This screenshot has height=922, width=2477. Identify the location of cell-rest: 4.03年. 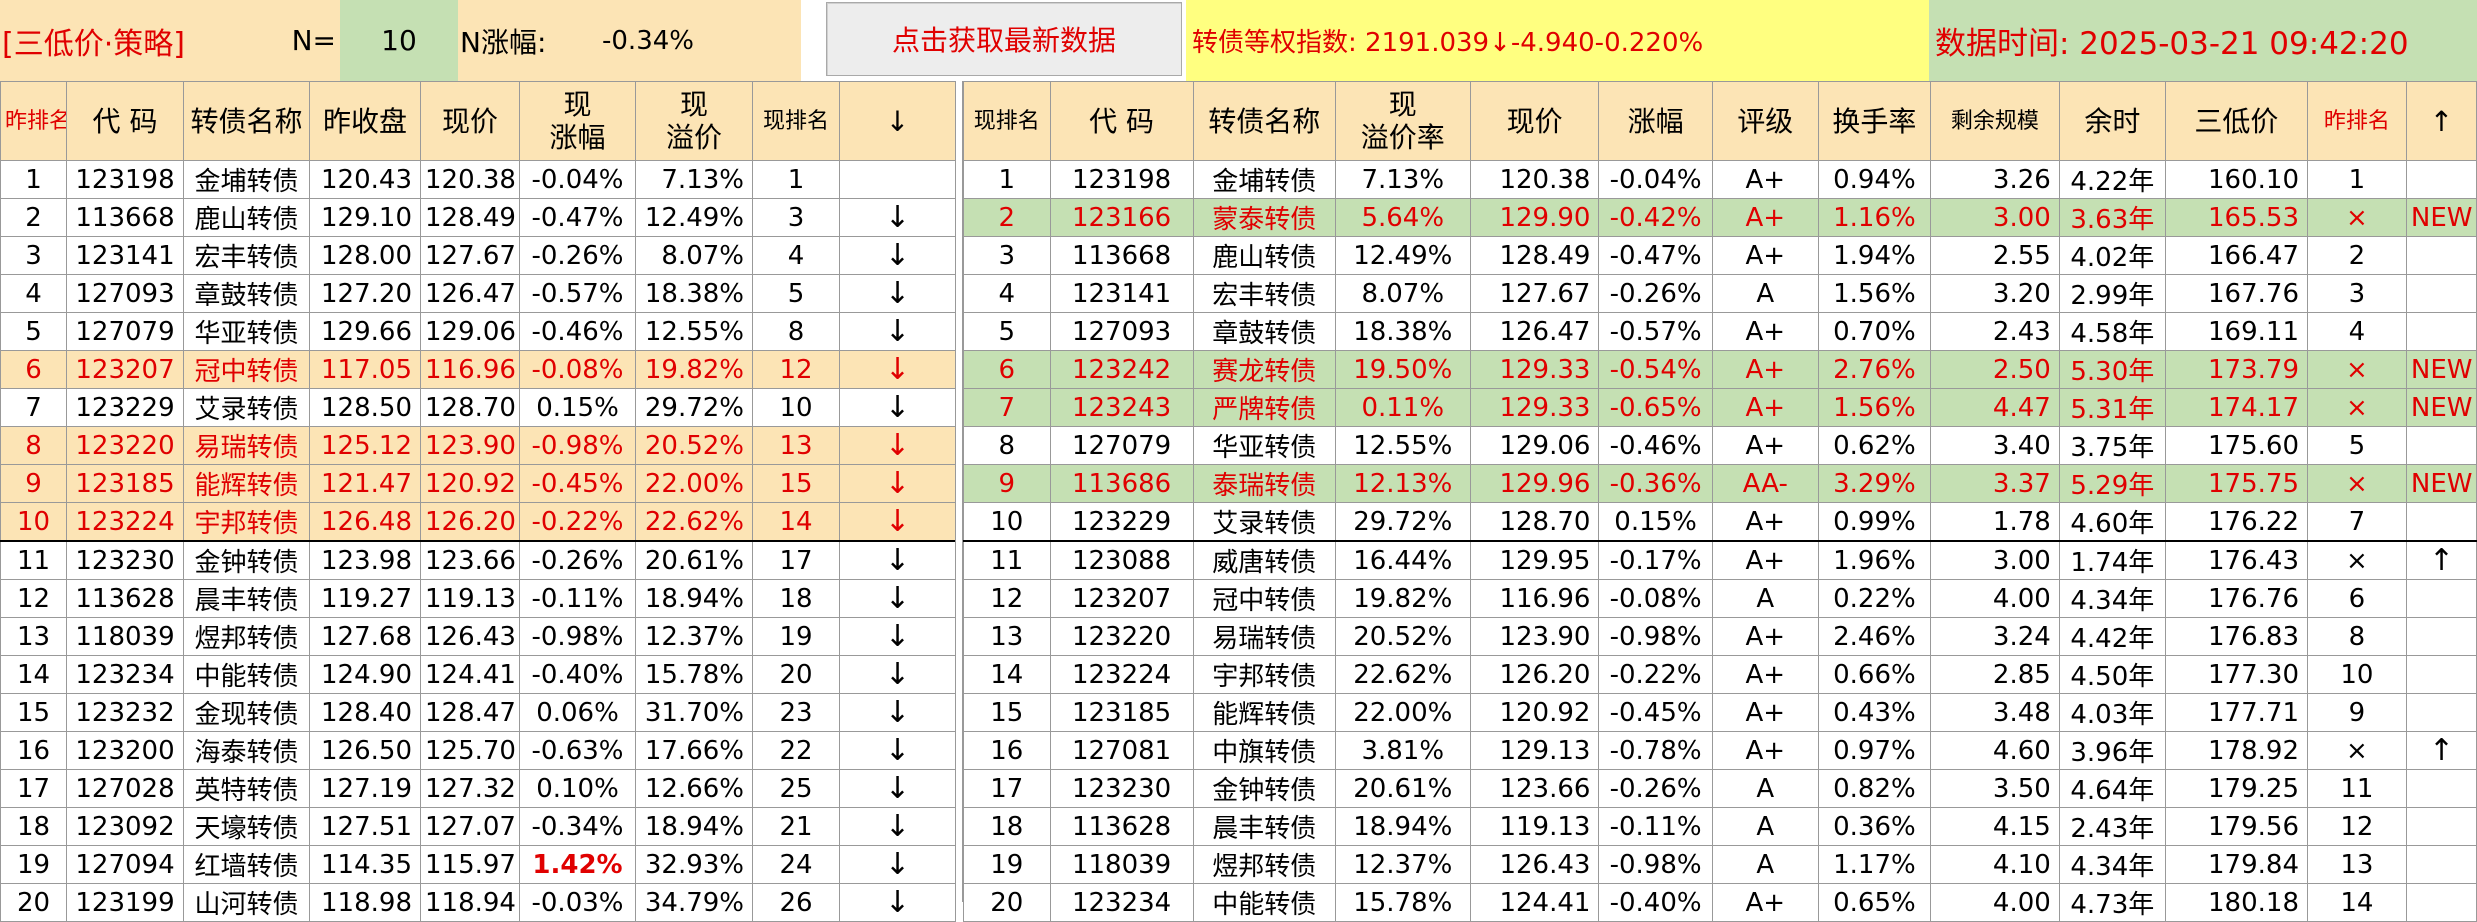
(2112, 712).